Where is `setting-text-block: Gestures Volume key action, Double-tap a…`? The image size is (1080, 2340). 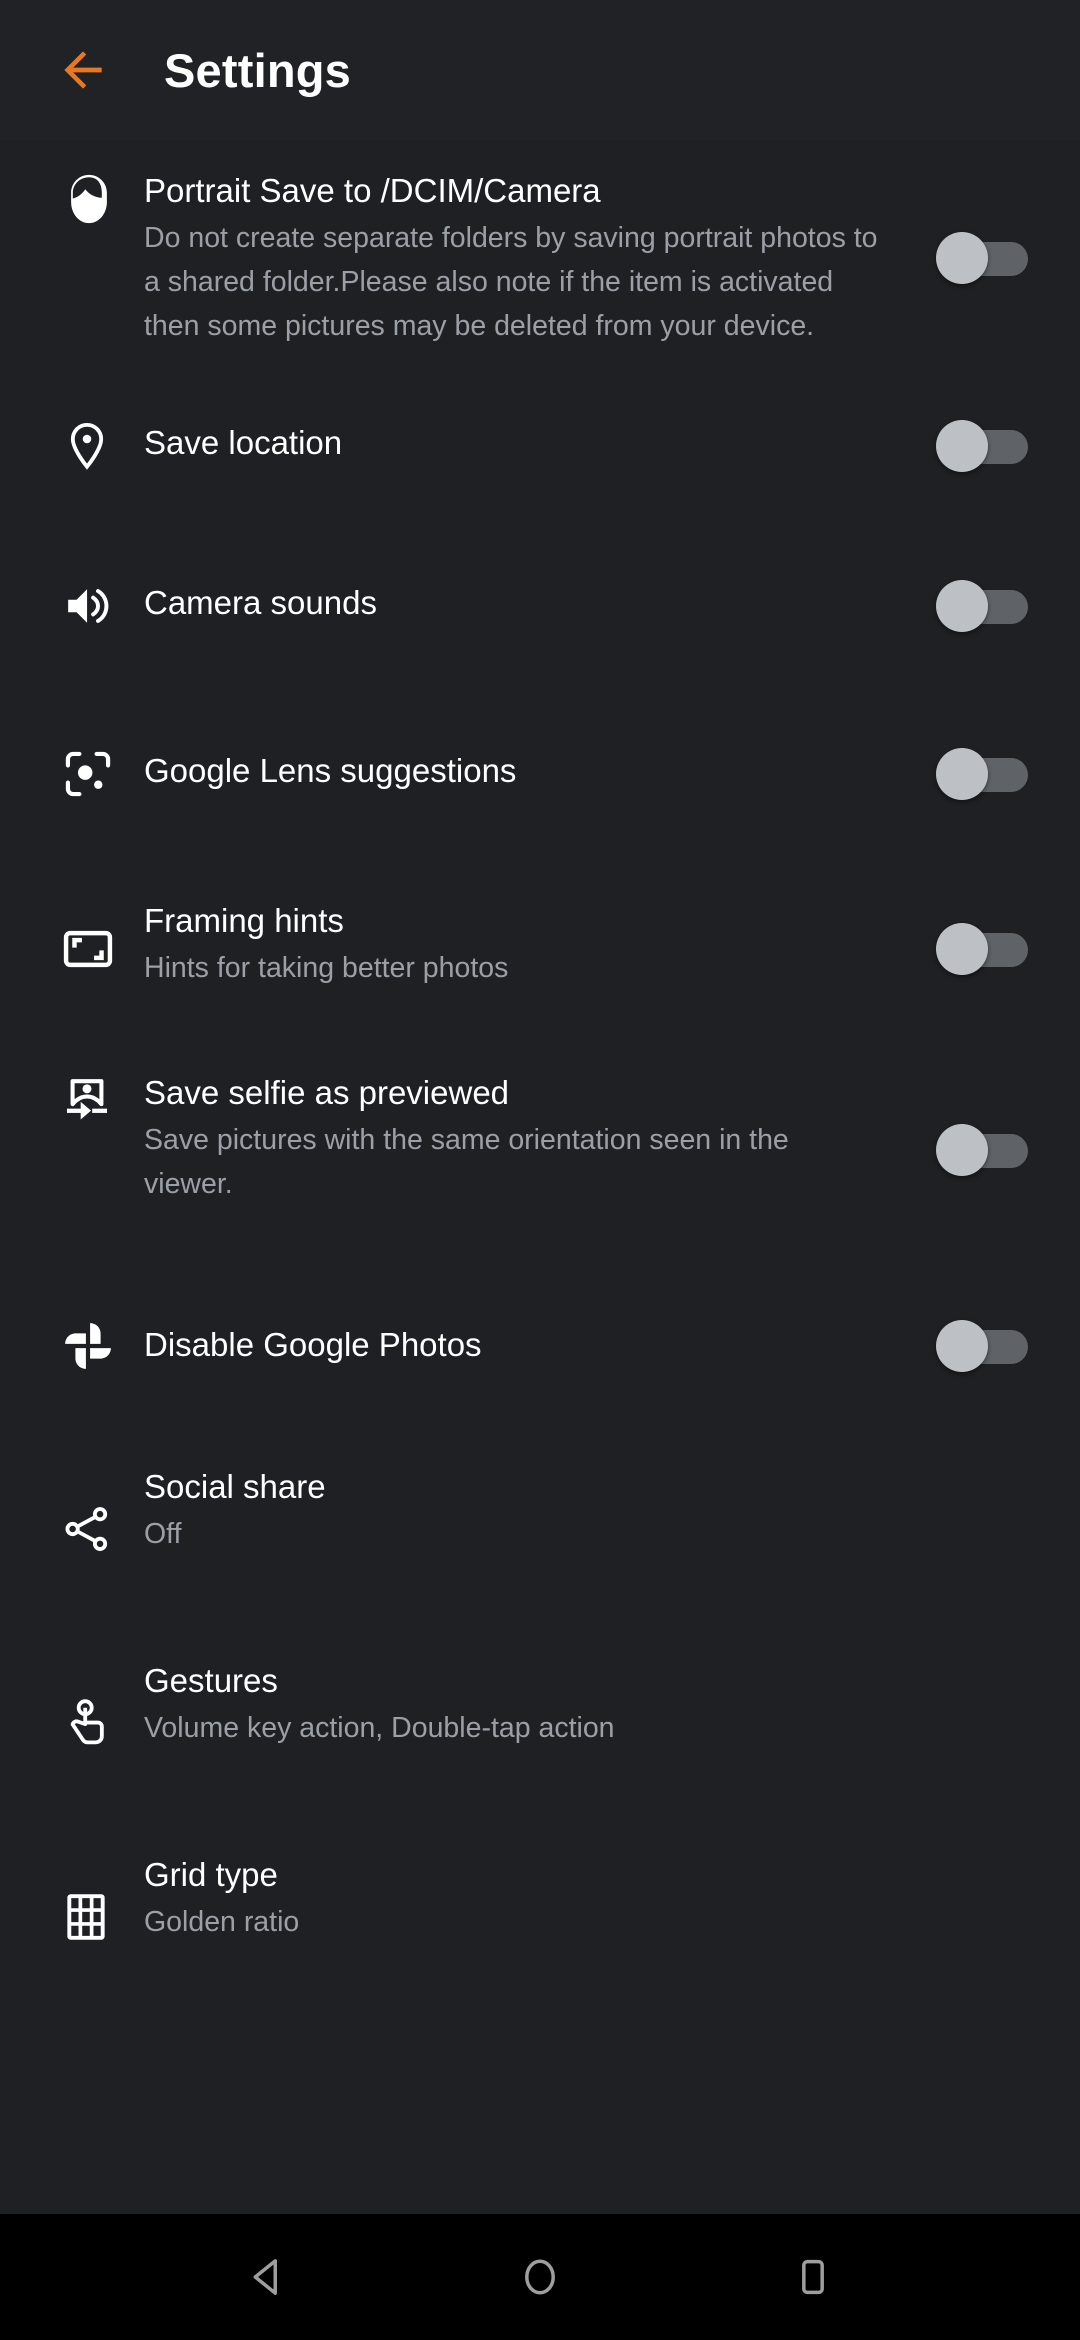 setting-text-block: Gestures Volume key action, Double-tap a… is located at coordinates (526, 1699).